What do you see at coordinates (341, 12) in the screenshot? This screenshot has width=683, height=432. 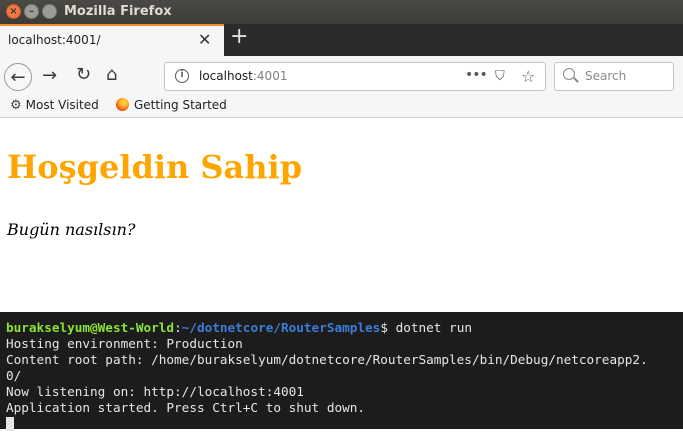 I see `window-titlebar: × – Mozilla Firefox` at bounding box center [341, 12].